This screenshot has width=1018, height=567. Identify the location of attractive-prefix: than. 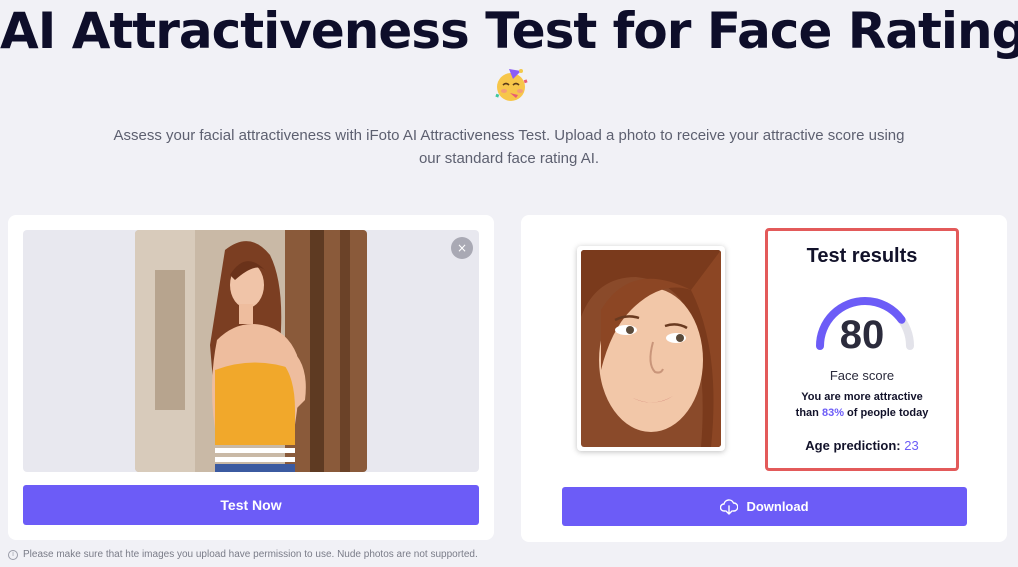
(808, 413).